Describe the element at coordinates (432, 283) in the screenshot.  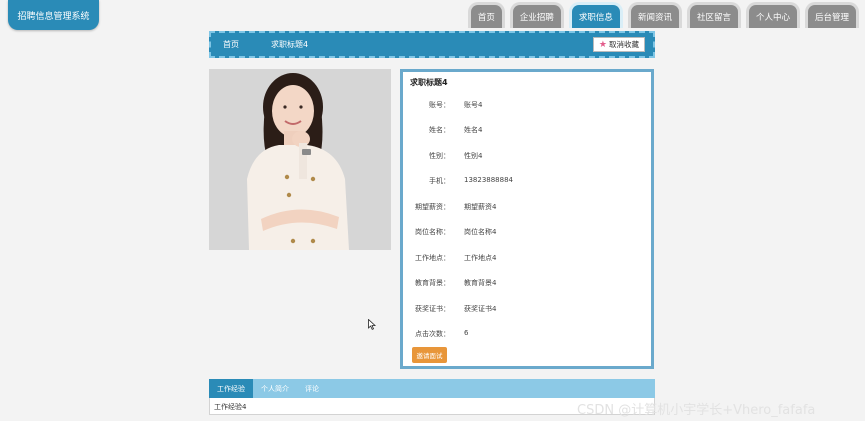
I see `field-label: 教育背景：` at that location.